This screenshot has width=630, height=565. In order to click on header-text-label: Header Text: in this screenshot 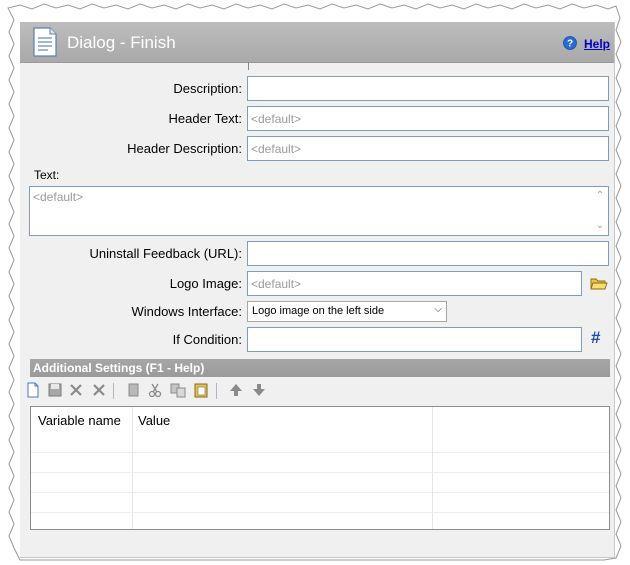, I will do `click(205, 118)`.